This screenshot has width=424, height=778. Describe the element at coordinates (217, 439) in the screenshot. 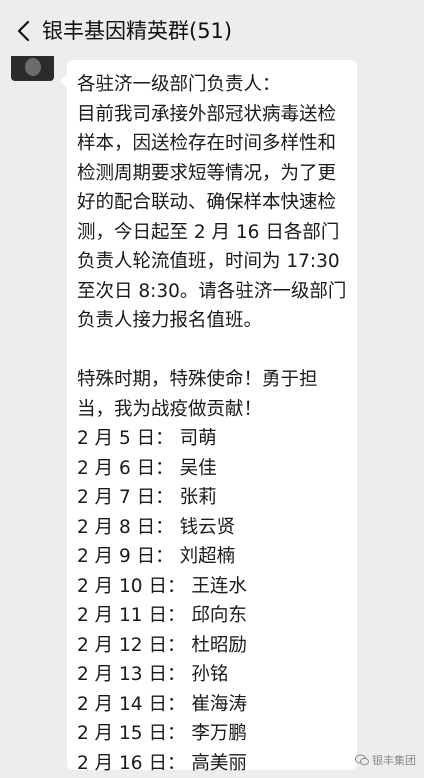

I see `roster-entry: 2 月 5 日： 司萌` at that location.